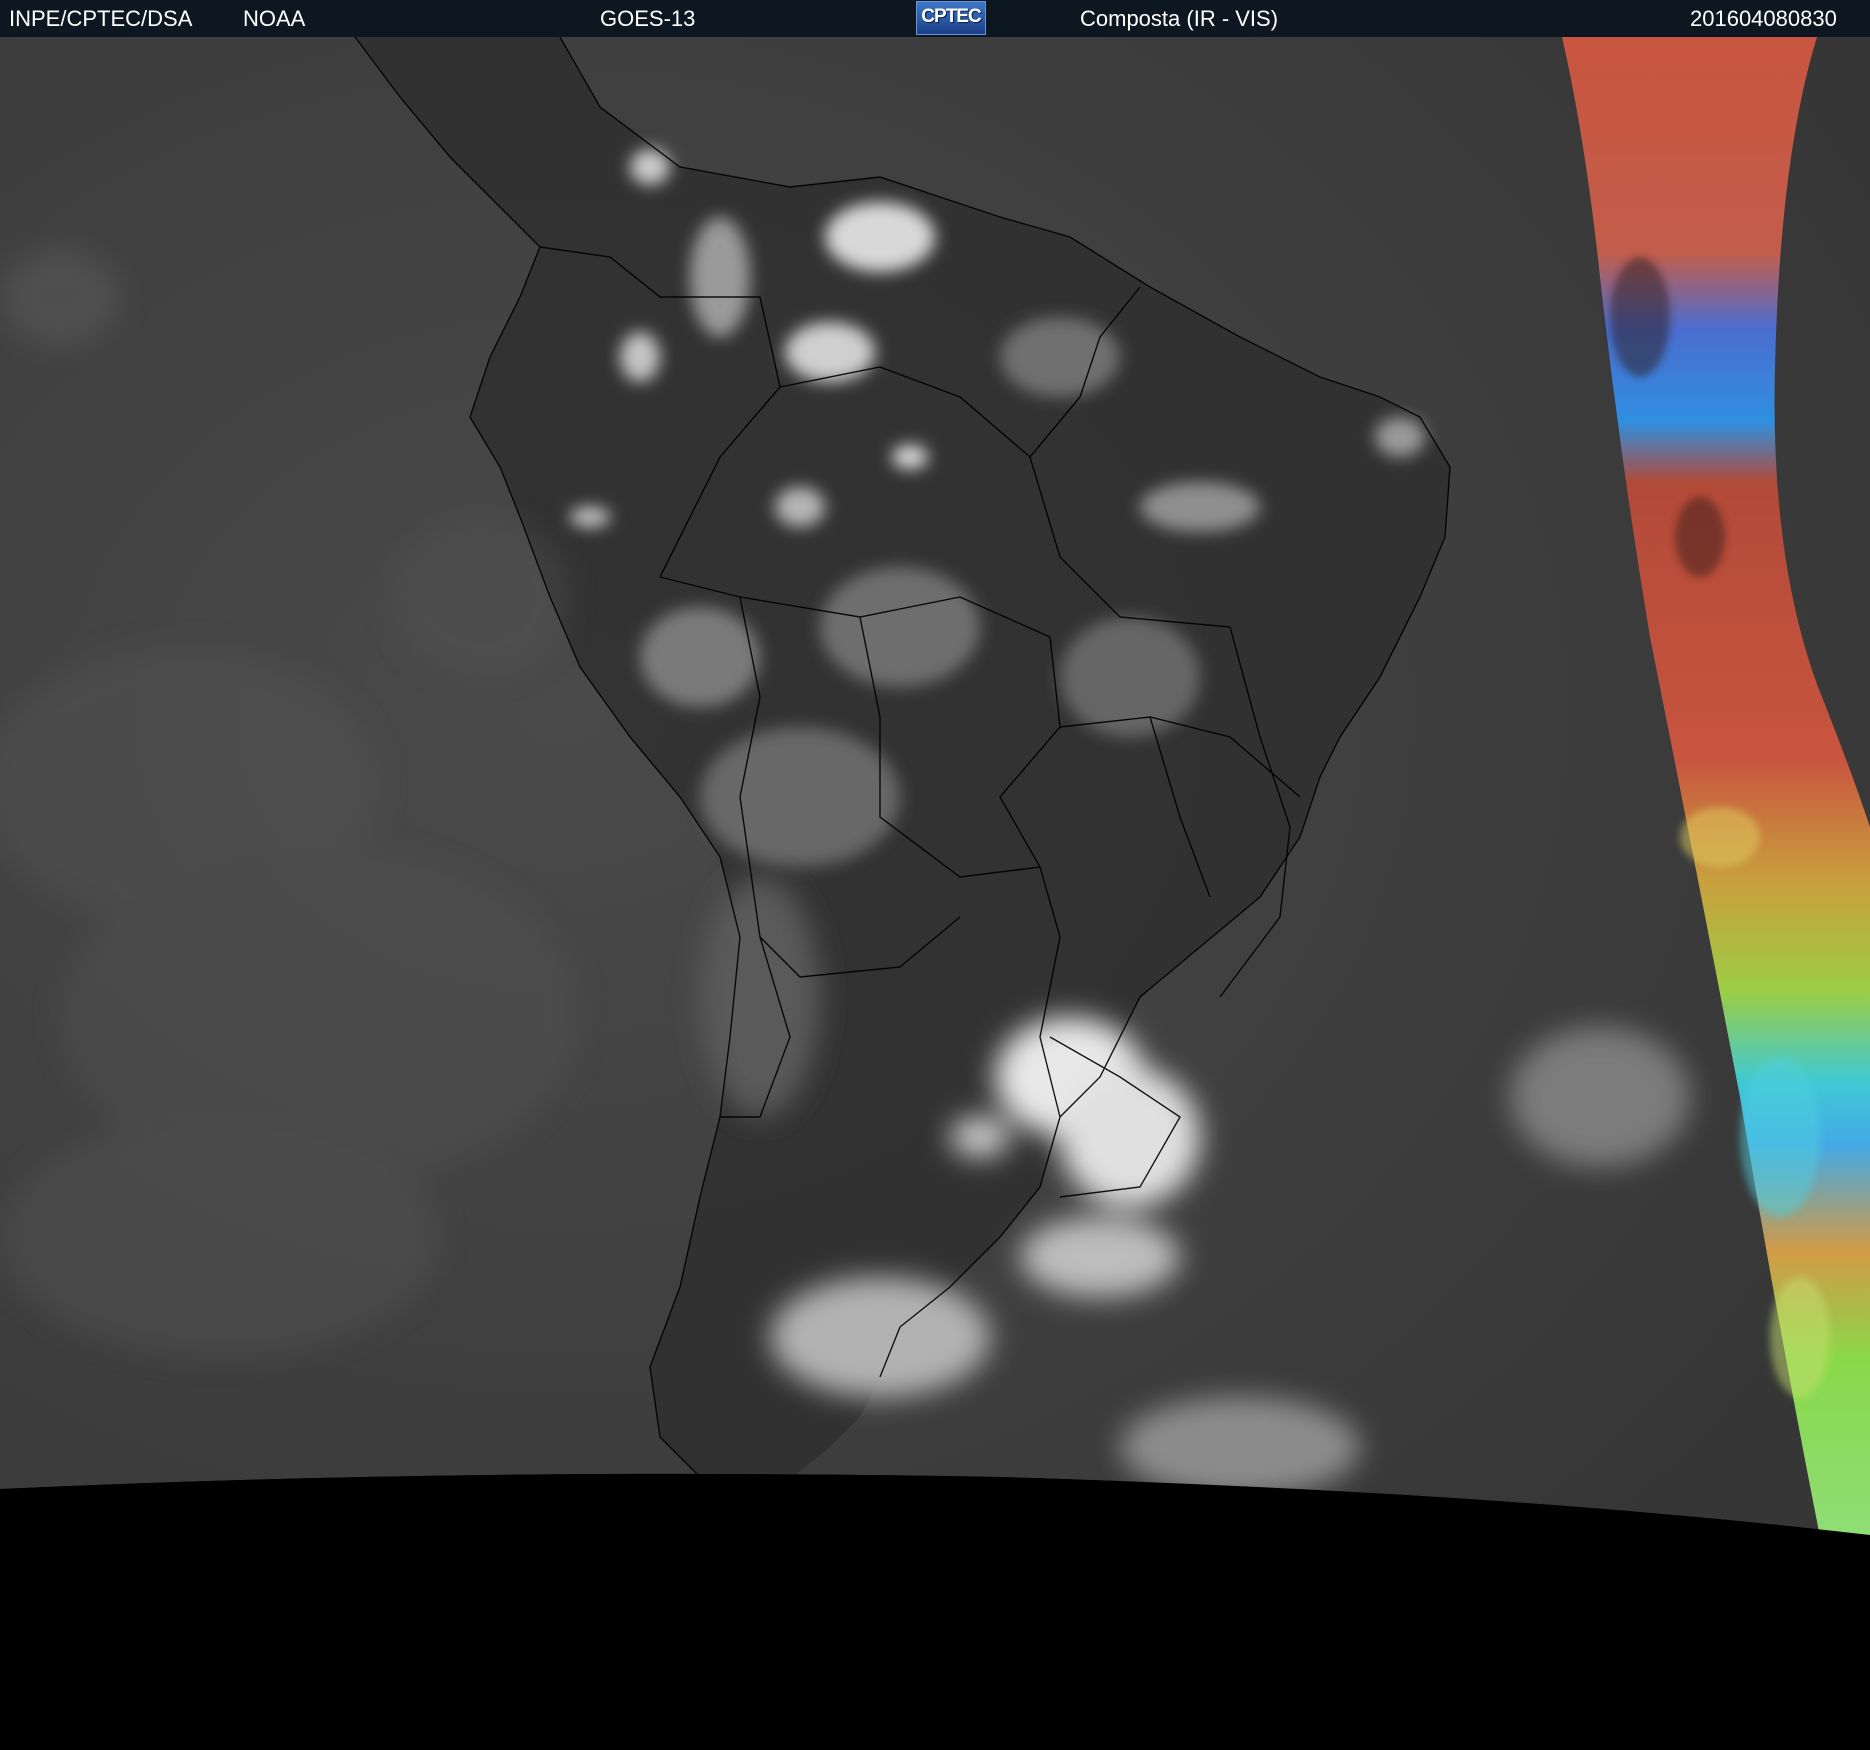 The image size is (1870, 1750). Describe the element at coordinates (101, 18) in the screenshot. I see `agency-label: INPE/CPTEC/DSA` at that location.